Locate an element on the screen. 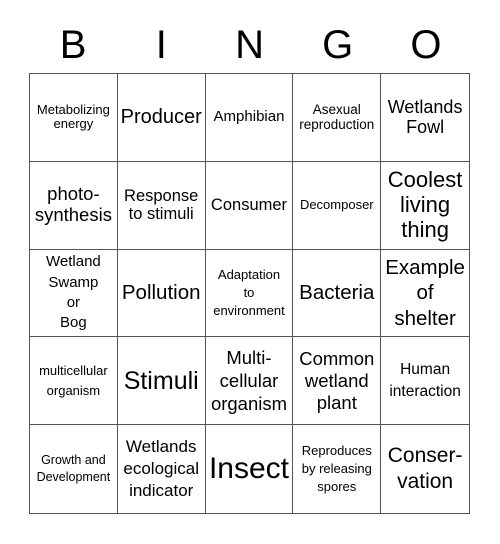  bingo-cell: Growth and Development is located at coordinates (74, 469).